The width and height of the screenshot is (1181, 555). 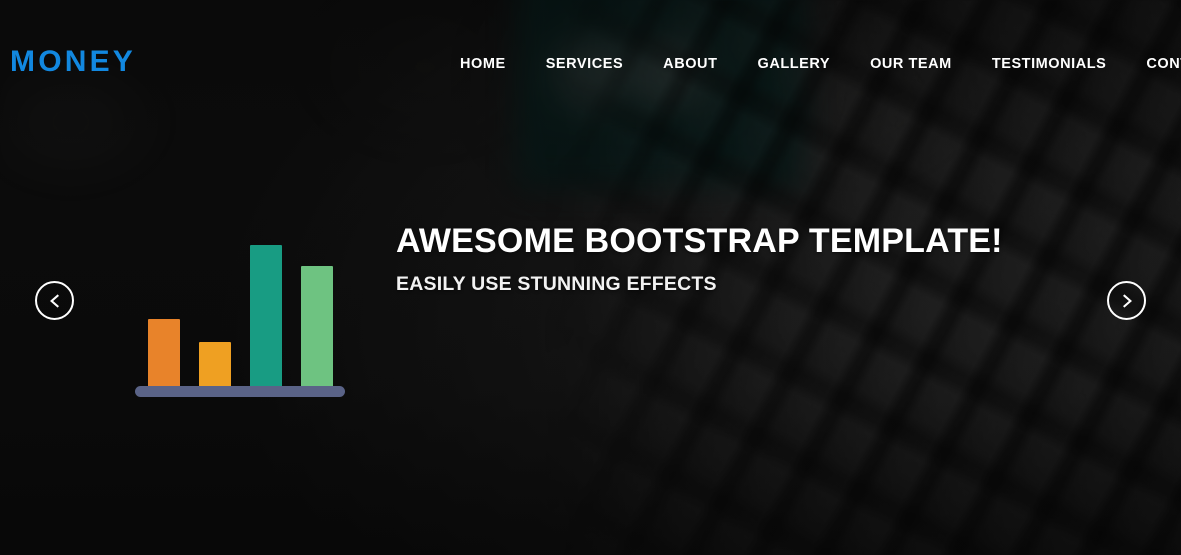 What do you see at coordinates (483, 64) in the screenshot?
I see `nav-item-home: HOME` at bounding box center [483, 64].